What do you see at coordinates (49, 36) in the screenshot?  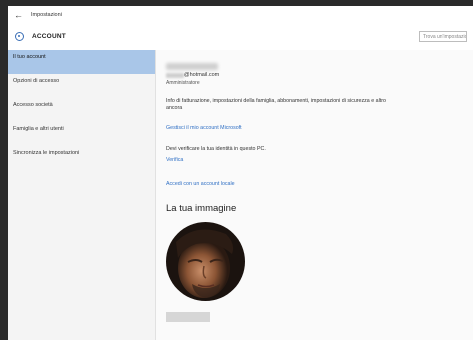 I see `page-title: ACCOUNT` at bounding box center [49, 36].